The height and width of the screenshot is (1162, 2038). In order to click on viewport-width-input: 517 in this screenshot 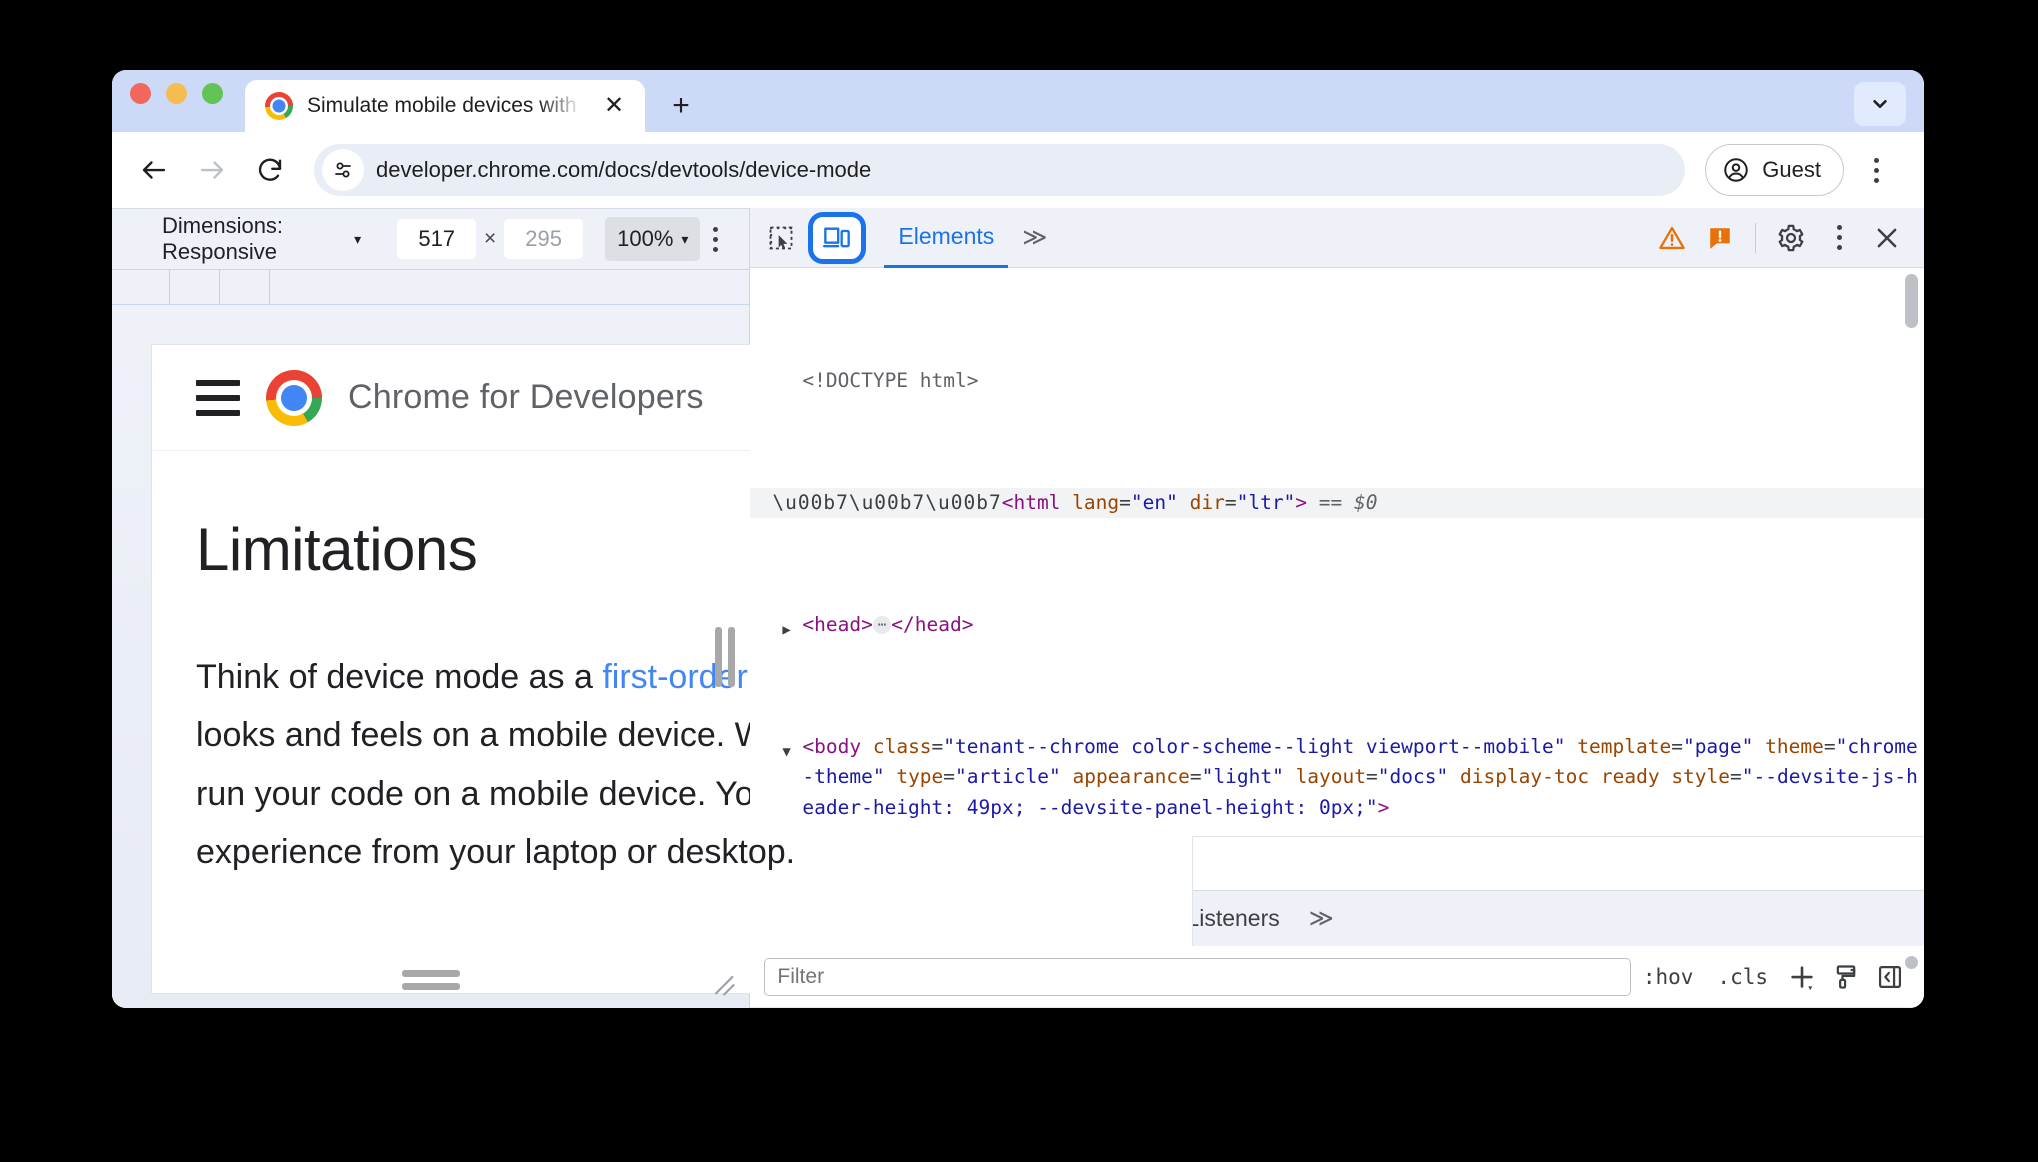, I will do `click(437, 239)`.